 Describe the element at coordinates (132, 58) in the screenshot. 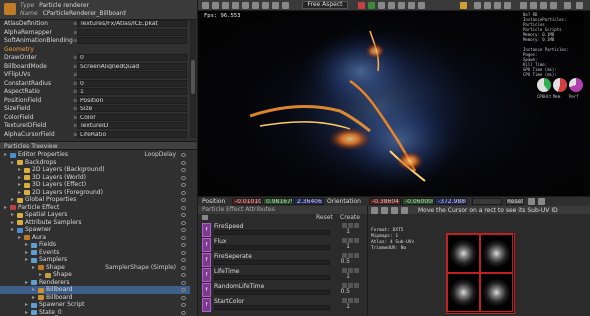

I see `property-value-field: 0` at that location.